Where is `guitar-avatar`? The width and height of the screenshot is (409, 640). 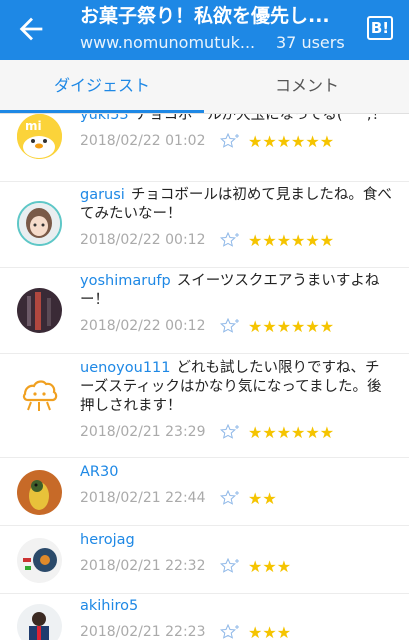
guitar-avatar is located at coordinates (39, 310).